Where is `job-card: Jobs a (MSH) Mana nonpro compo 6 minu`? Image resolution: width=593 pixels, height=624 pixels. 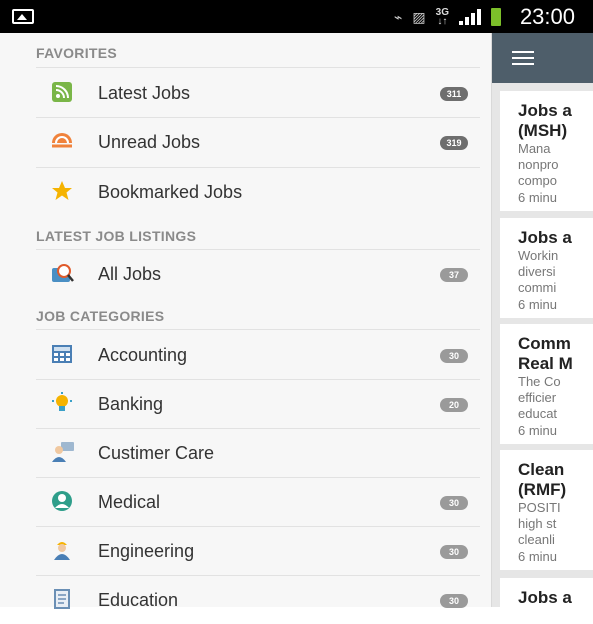
job-card: Jobs a (MSH) Mana nonpro compo 6 minu is located at coordinates (546, 151).